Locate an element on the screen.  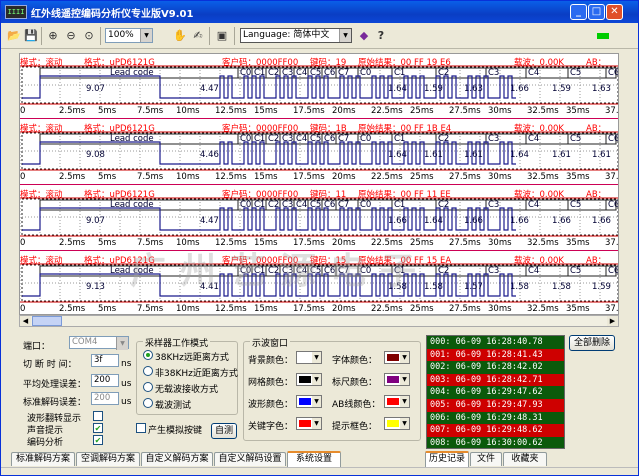
cell-label: C3 is located at coordinates (288, 73).